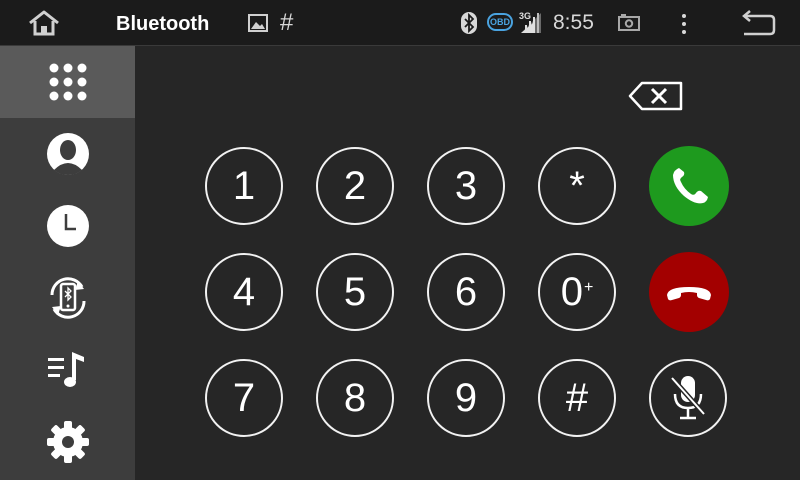 This screenshot has width=800, height=480. I want to click on key-3: 3, so click(466, 186).